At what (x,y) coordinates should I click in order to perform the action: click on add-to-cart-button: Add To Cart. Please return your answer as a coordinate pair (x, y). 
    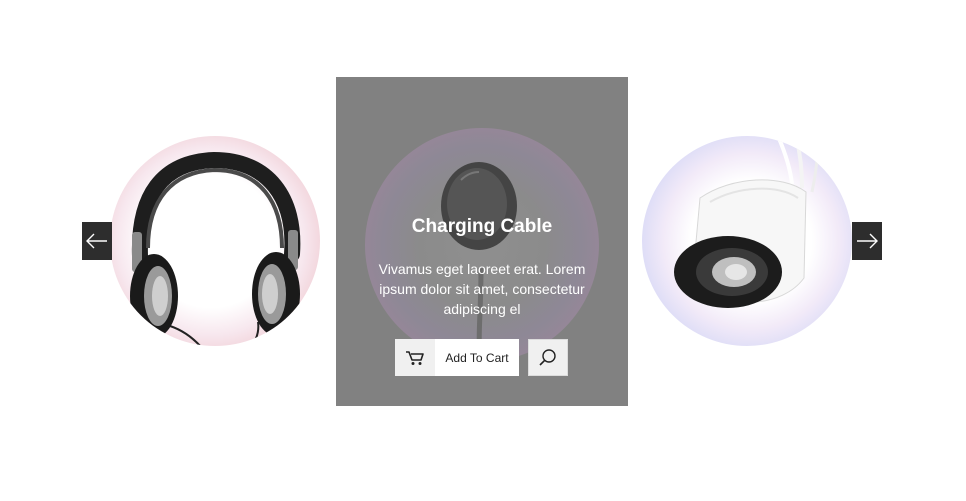
    Looking at the image, I should click on (457, 357).